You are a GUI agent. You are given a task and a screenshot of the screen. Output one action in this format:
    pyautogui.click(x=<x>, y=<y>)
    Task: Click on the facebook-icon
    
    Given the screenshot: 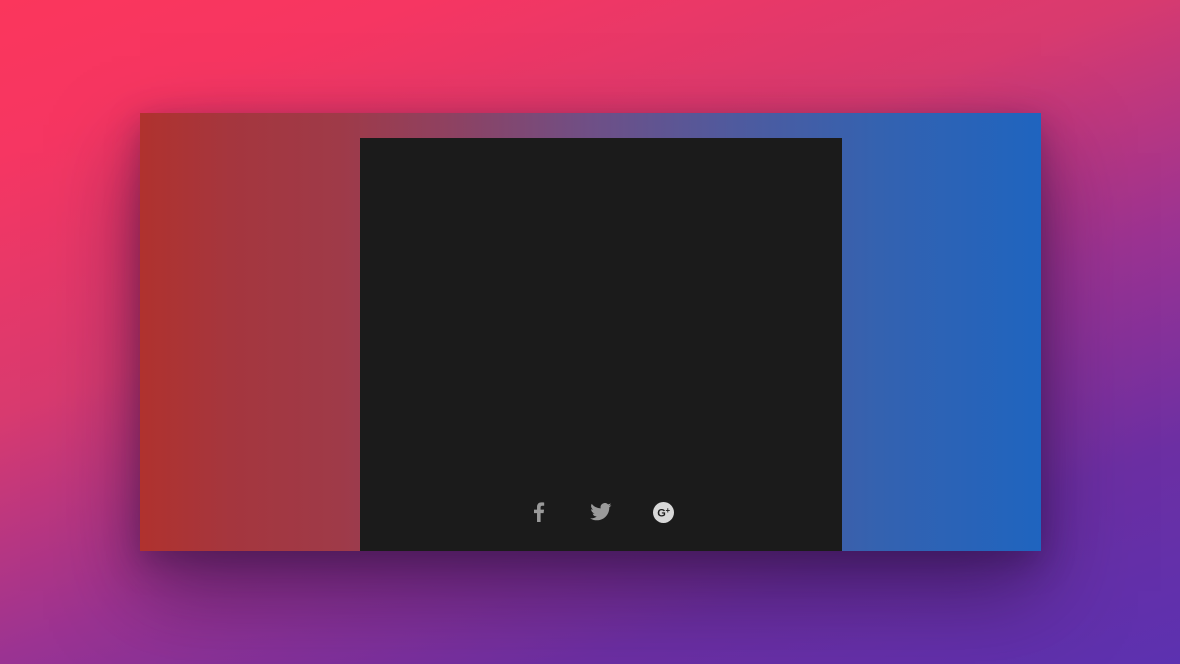 What is the action you would take?
    pyautogui.click(x=539, y=512)
    